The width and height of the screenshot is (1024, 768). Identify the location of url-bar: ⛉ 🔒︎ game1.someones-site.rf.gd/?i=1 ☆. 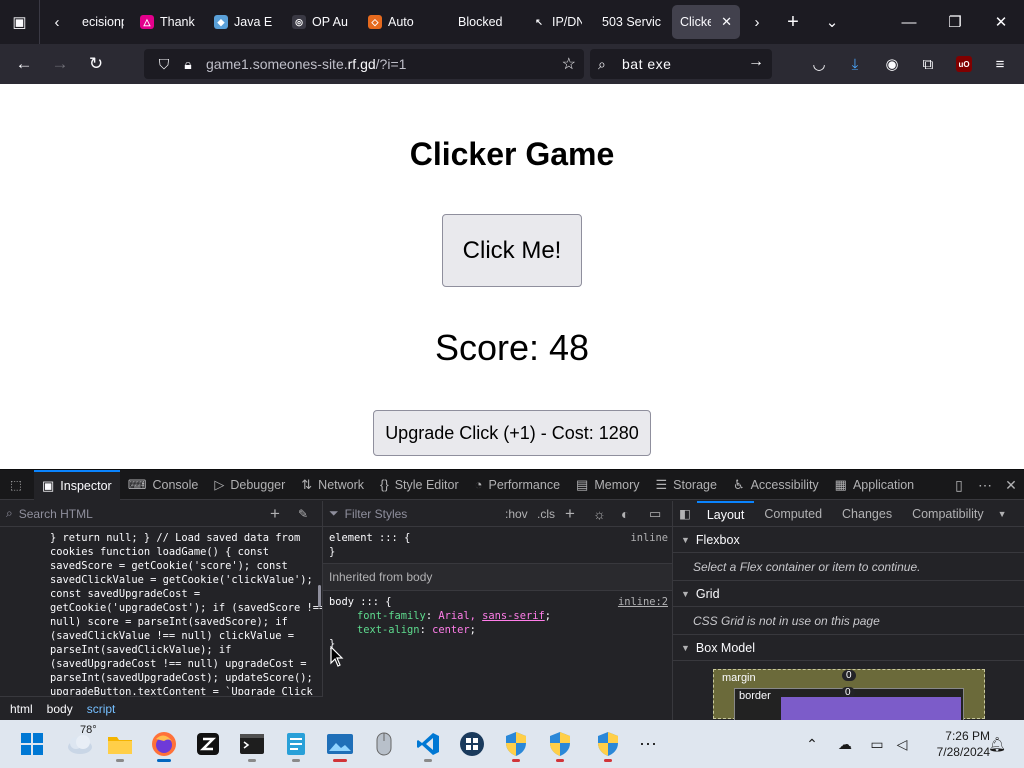
(364, 64).